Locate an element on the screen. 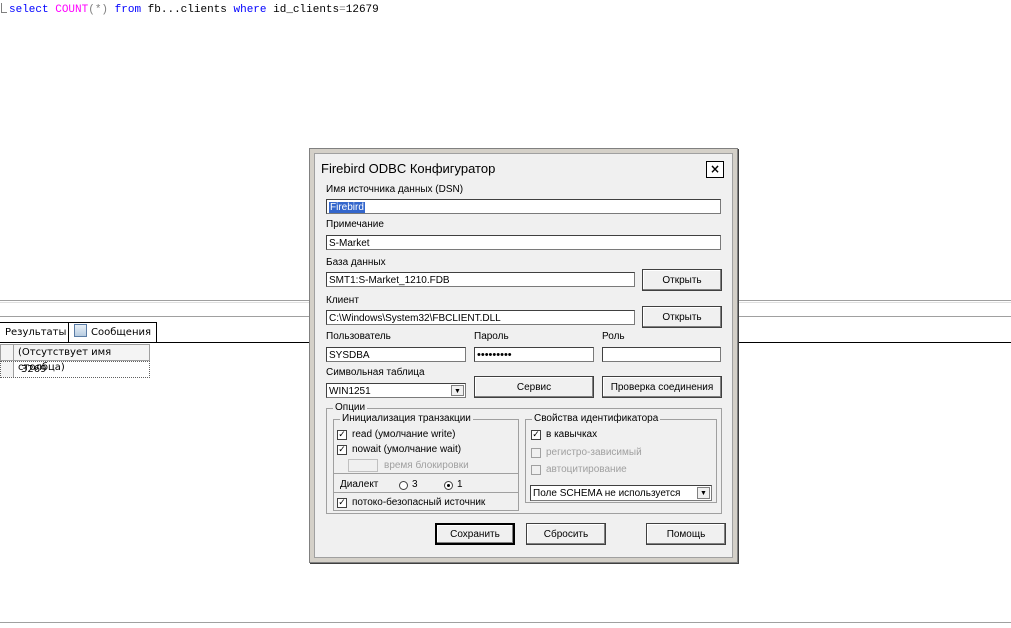 This screenshot has height=628, width=1011. sql-operator: = is located at coordinates (342, 10).